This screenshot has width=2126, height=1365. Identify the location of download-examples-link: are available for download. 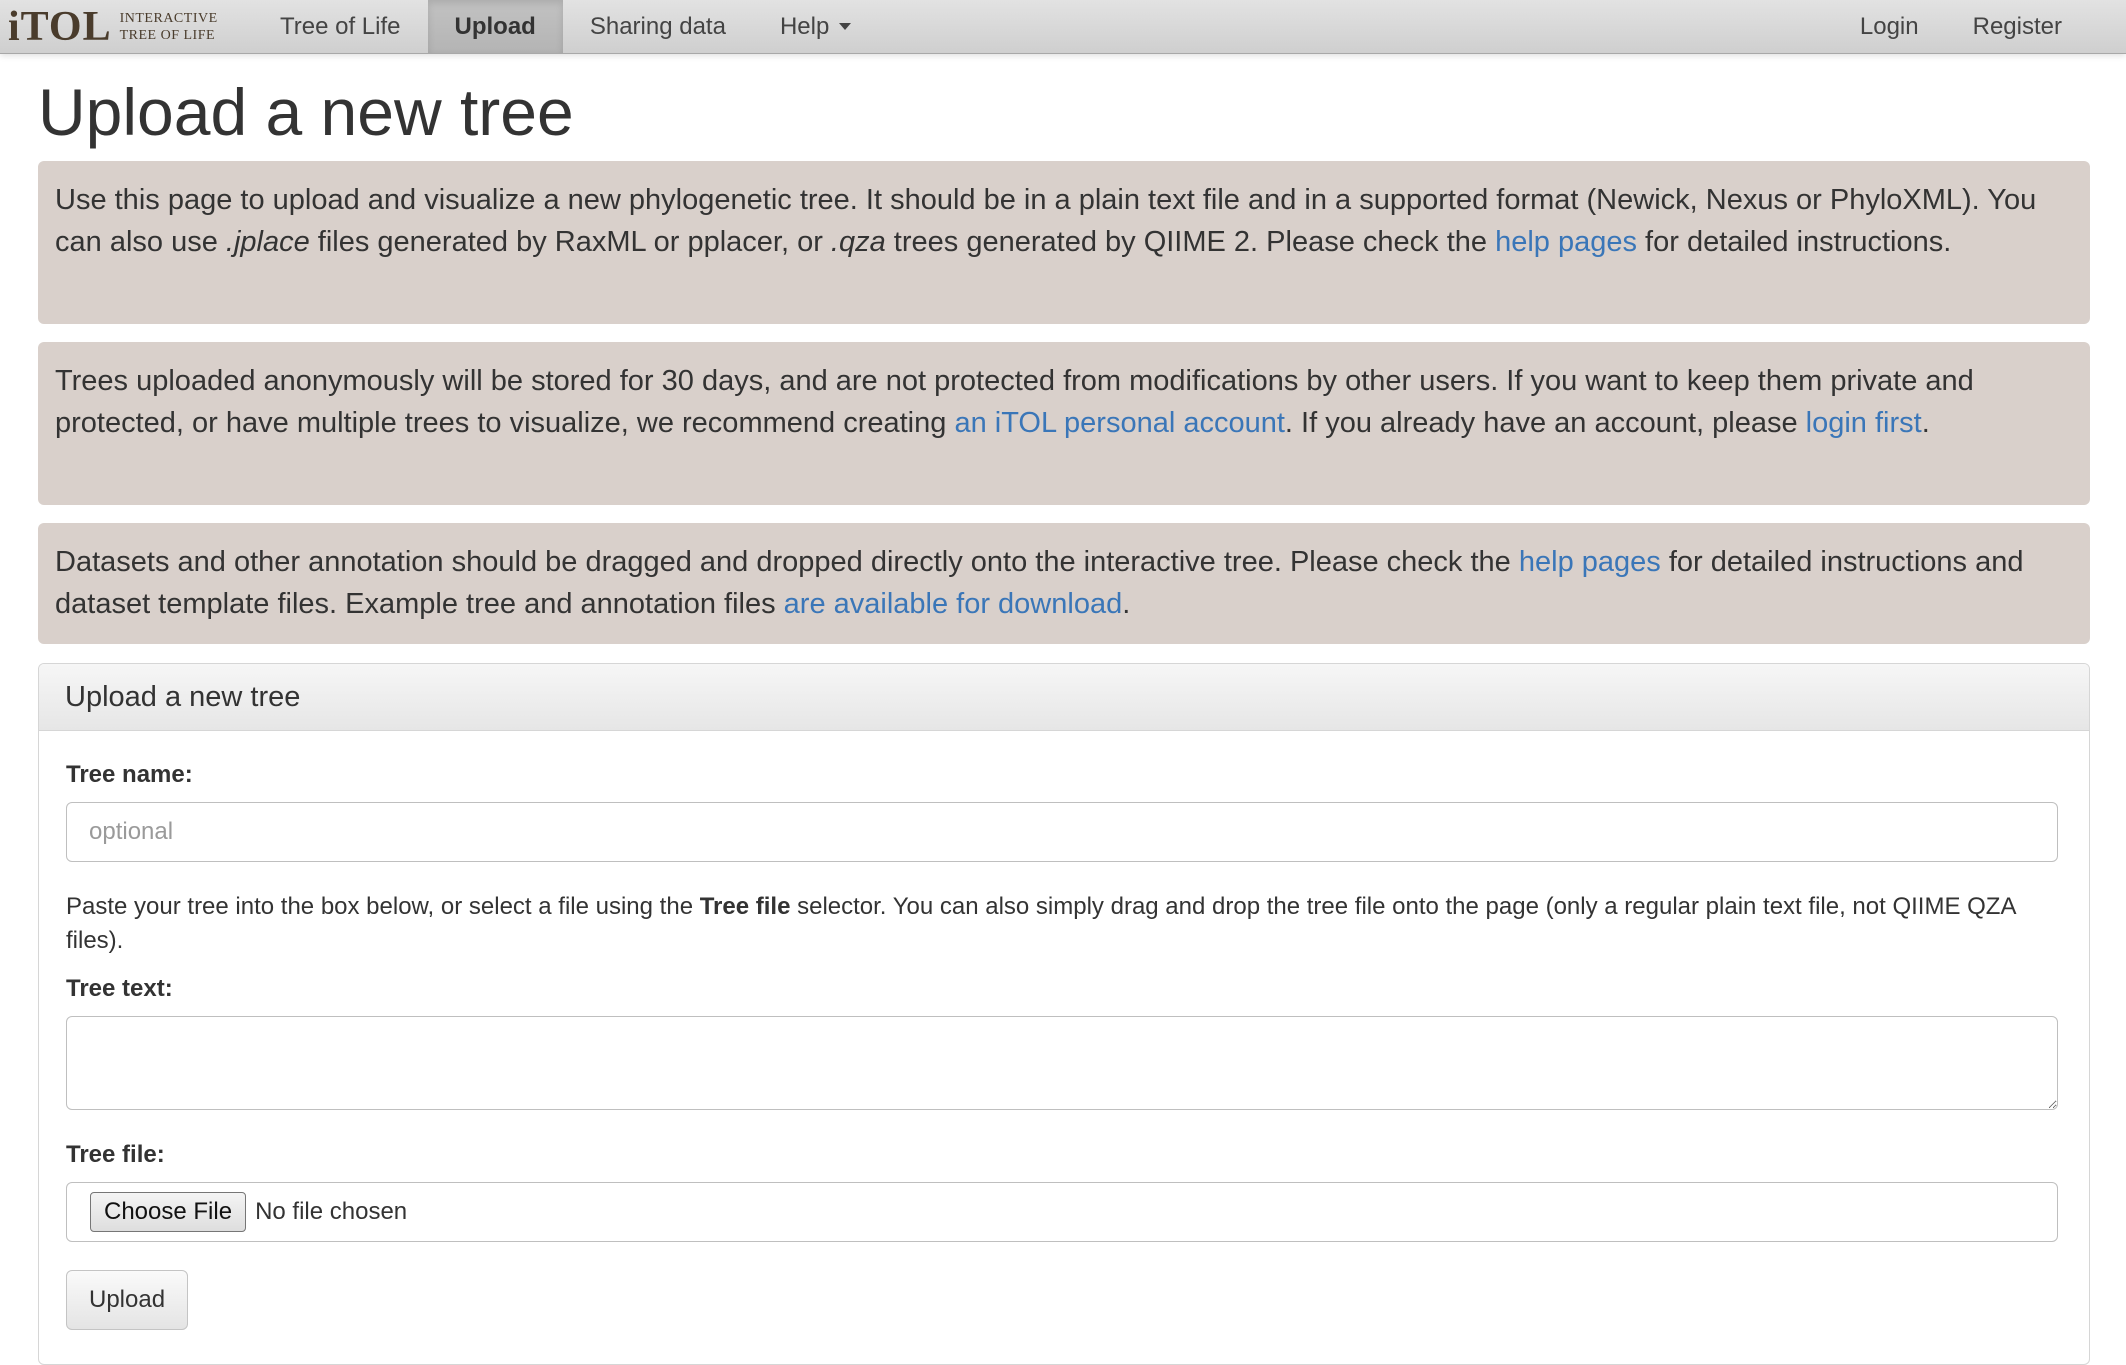
(953, 604).